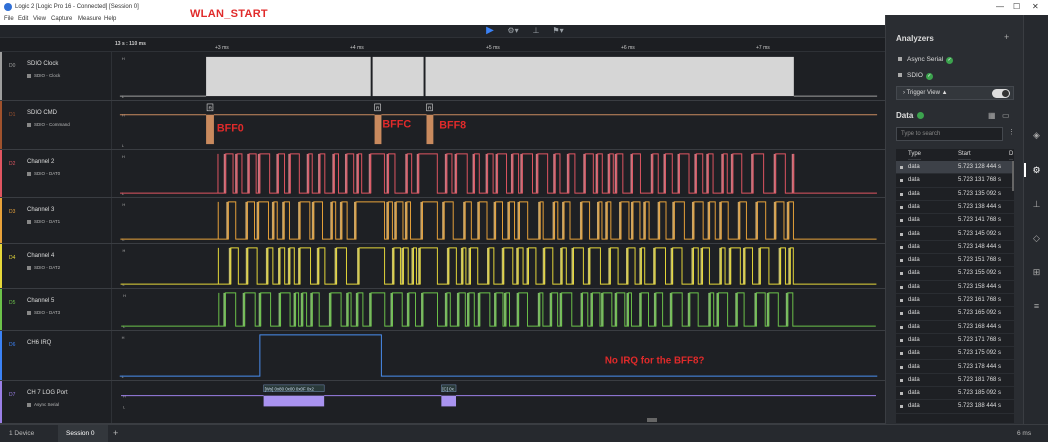 The height and width of the screenshot is (442, 1048). I want to click on table-row: data 5.723 161 768 s, so click(955, 301).